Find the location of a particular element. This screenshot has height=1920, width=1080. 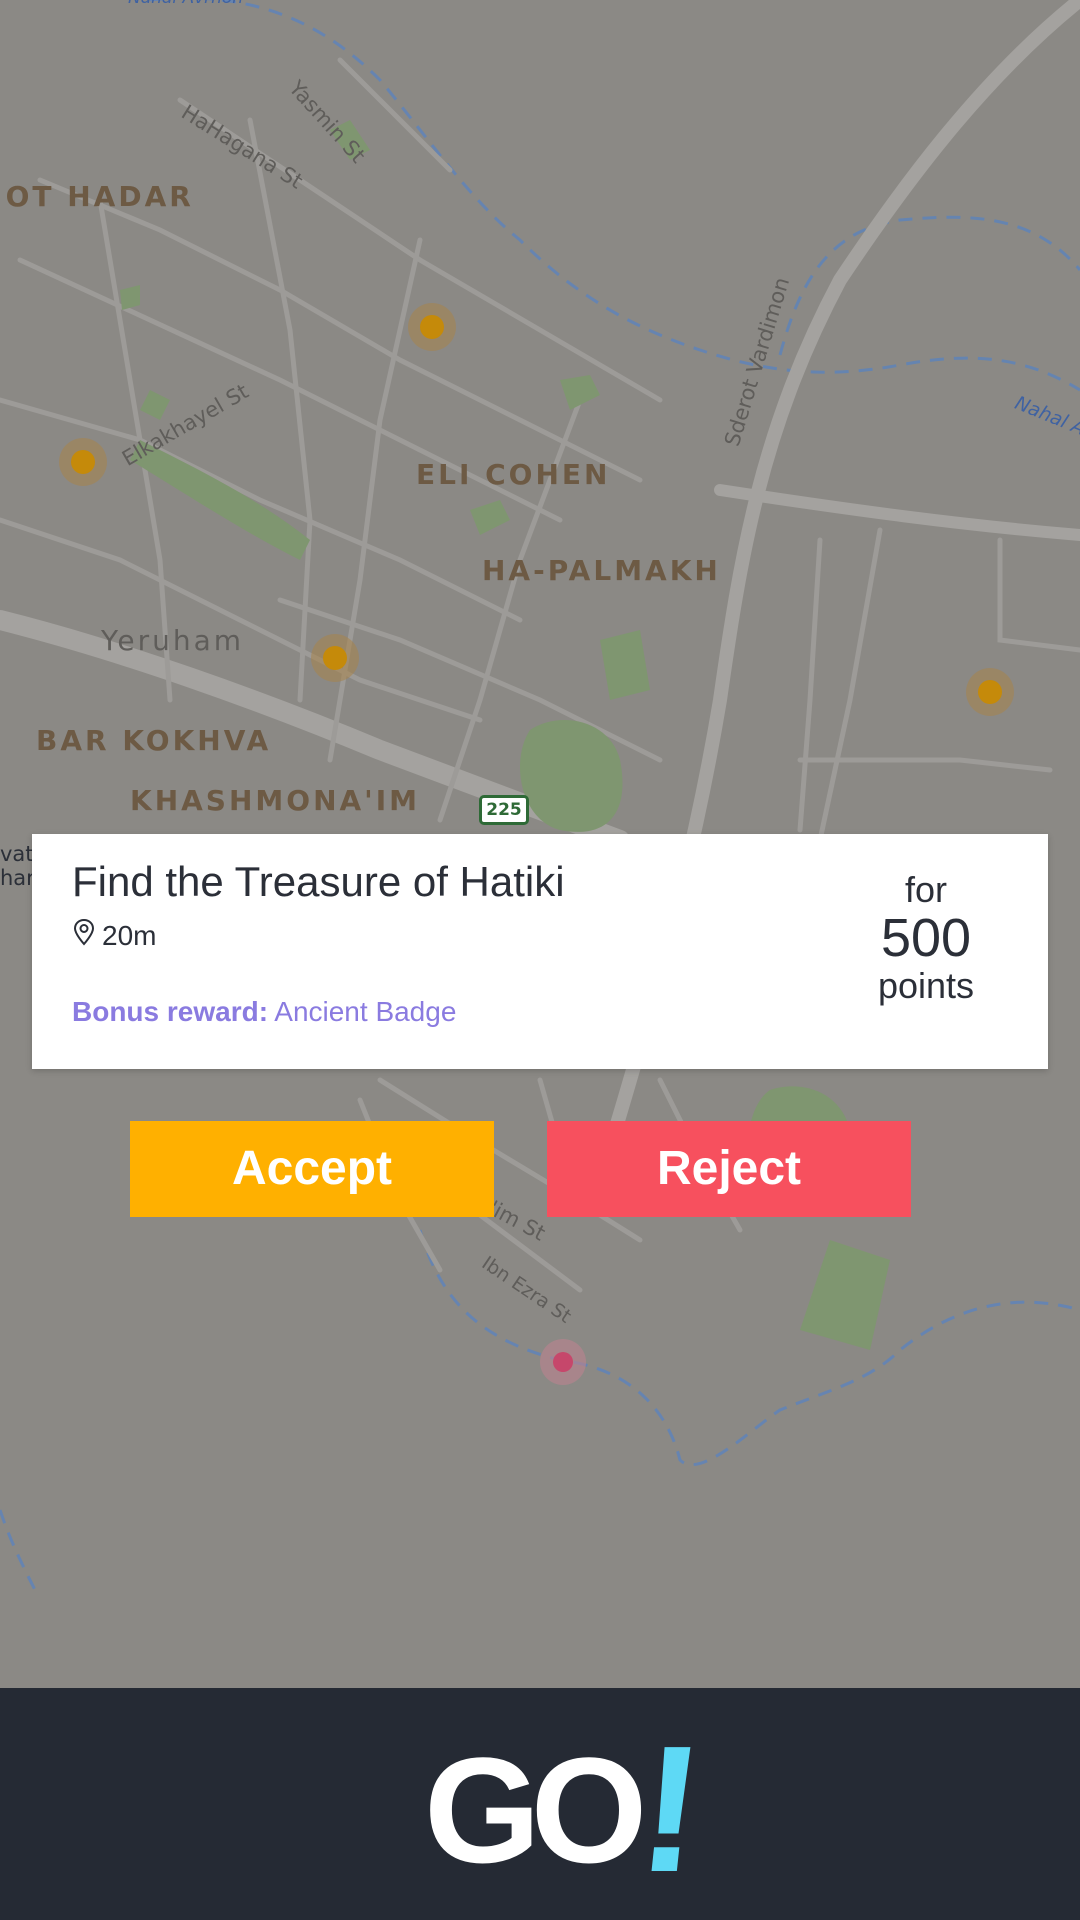

go-logo: GO! is located at coordinates (568, 1809).